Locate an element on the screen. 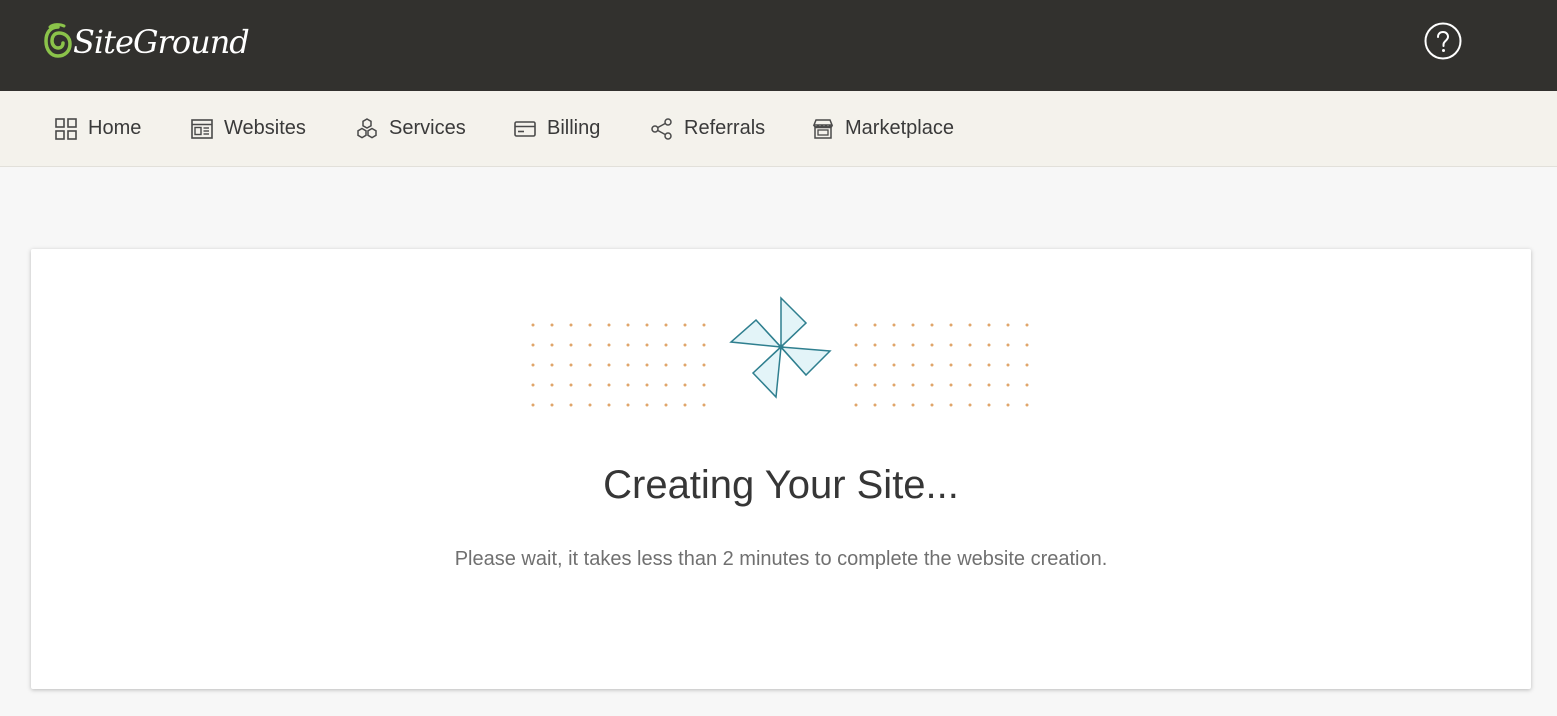 This screenshot has height=716, width=1557. nav-item-home: Home is located at coordinates (97, 128).